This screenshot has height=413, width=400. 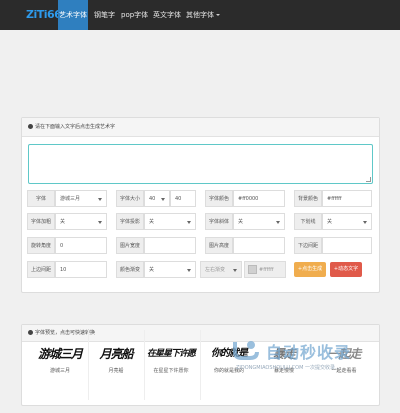 I want to click on nav-item-other-label: 其他字体, so click(x=200, y=15).